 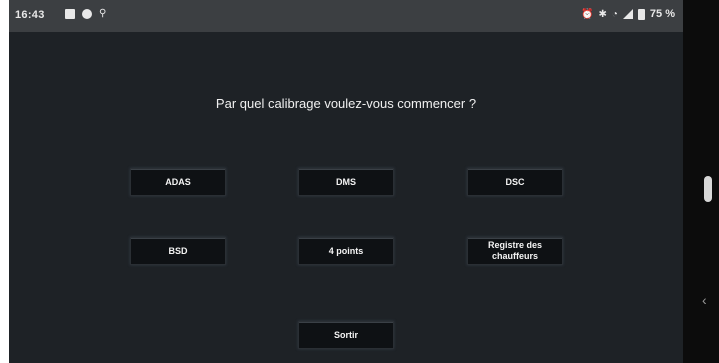 What do you see at coordinates (4, 181) in the screenshot?
I see `left-edge` at bounding box center [4, 181].